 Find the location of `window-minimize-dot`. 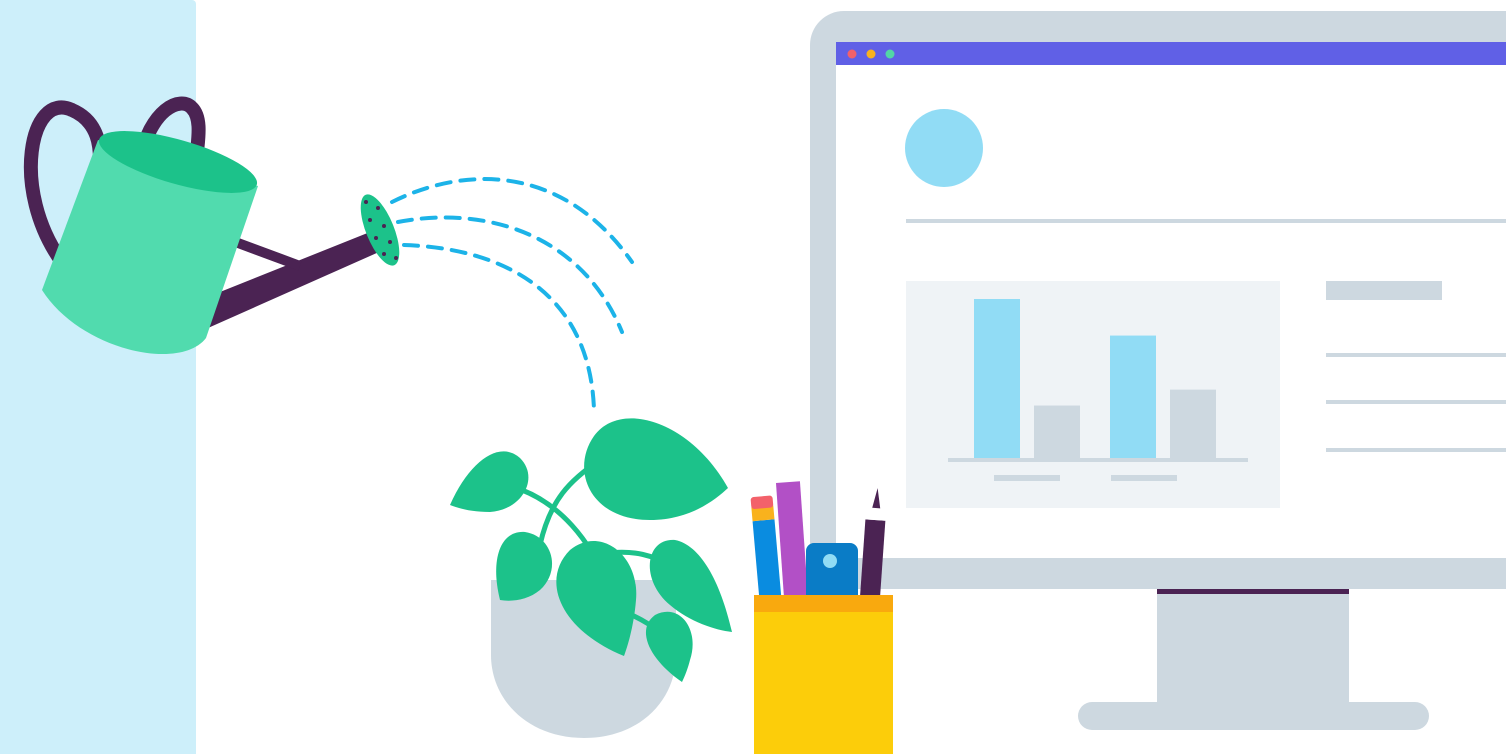

window-minimize-dot is located at coordinates (871, 54).